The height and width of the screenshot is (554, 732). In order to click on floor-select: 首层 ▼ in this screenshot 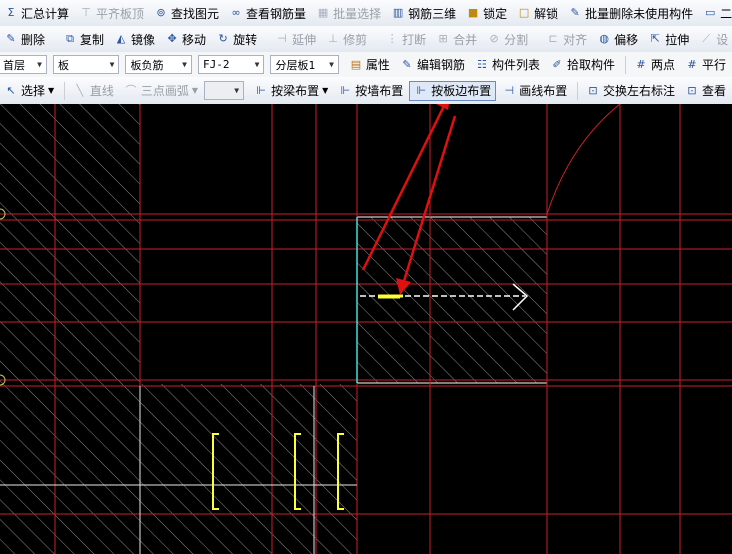, I will do `click(23, 64)`.